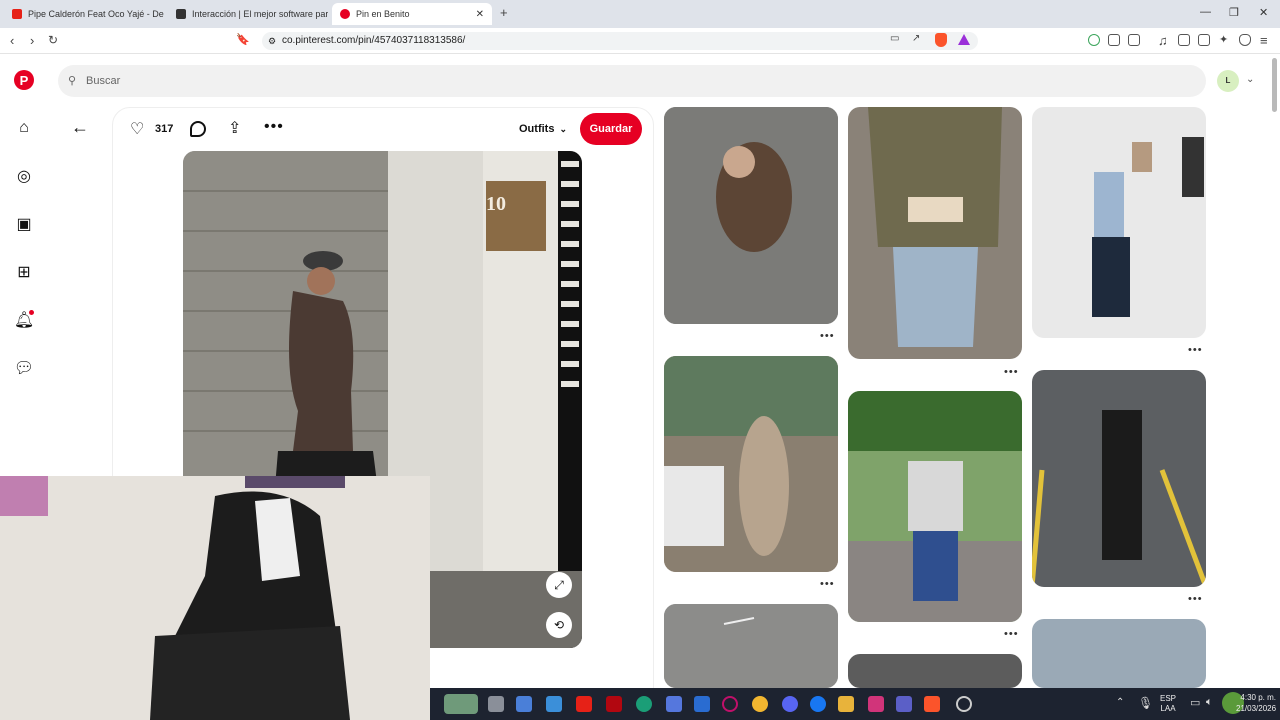 This screenshot has height=720, width=1280. What do you see at coordinates (1204, 40) in the screenshot?
I see `wallet-icon` at bounding box center [1204, 40].